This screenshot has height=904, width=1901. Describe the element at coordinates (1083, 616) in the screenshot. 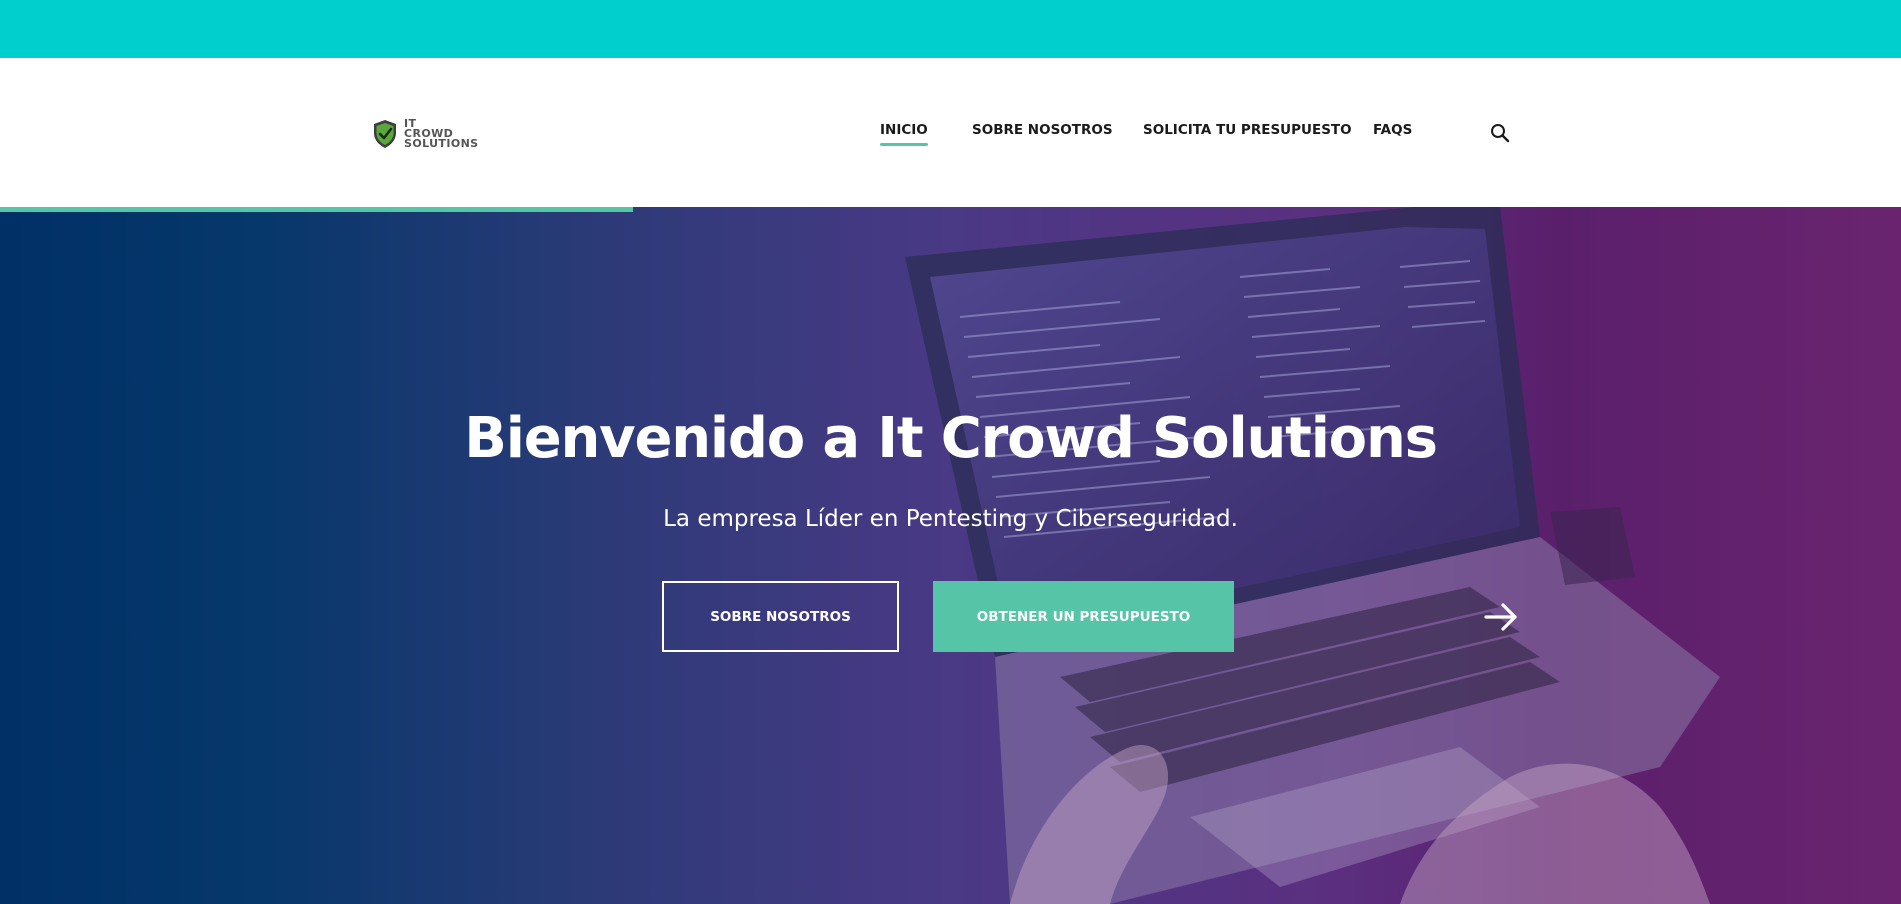

I see `get-quote-button: OBTENER UN PRESUPUESTO` at that location.